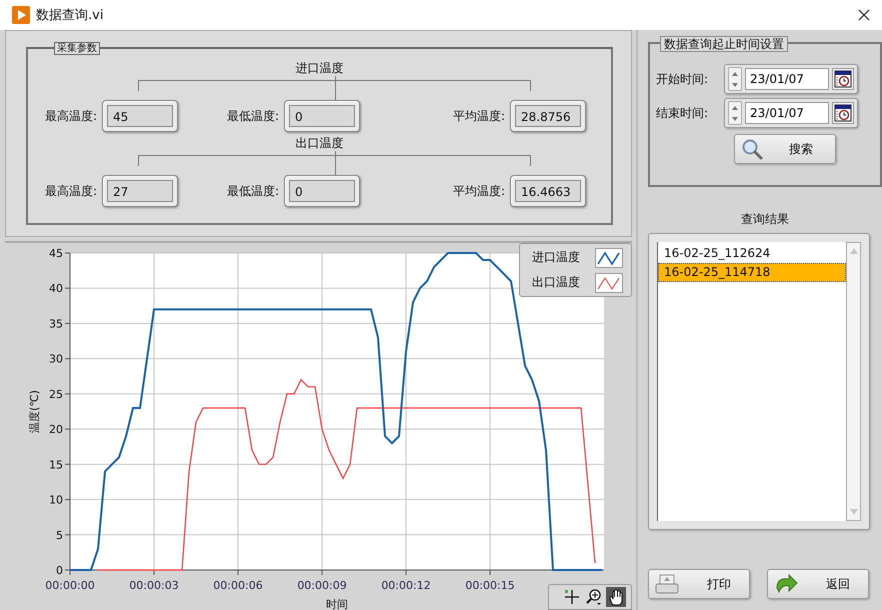 The height and width of the screenshot is (610, 882). Describe the element at coordinates (724, 44) in the screenshot. I see `group-label: 数据查询起止时间设置` at that location.